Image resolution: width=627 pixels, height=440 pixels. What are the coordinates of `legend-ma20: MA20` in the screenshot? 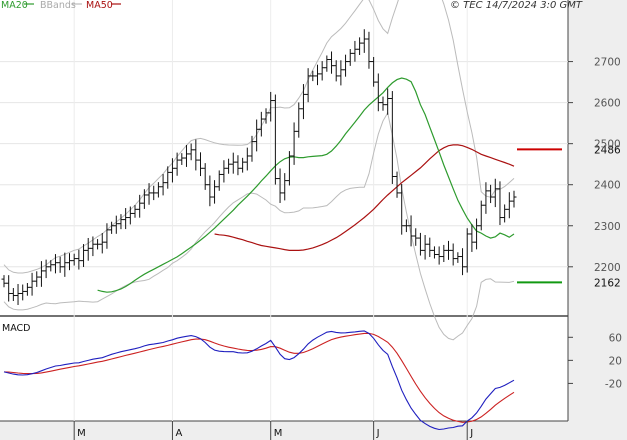 It's located at (14, 5).